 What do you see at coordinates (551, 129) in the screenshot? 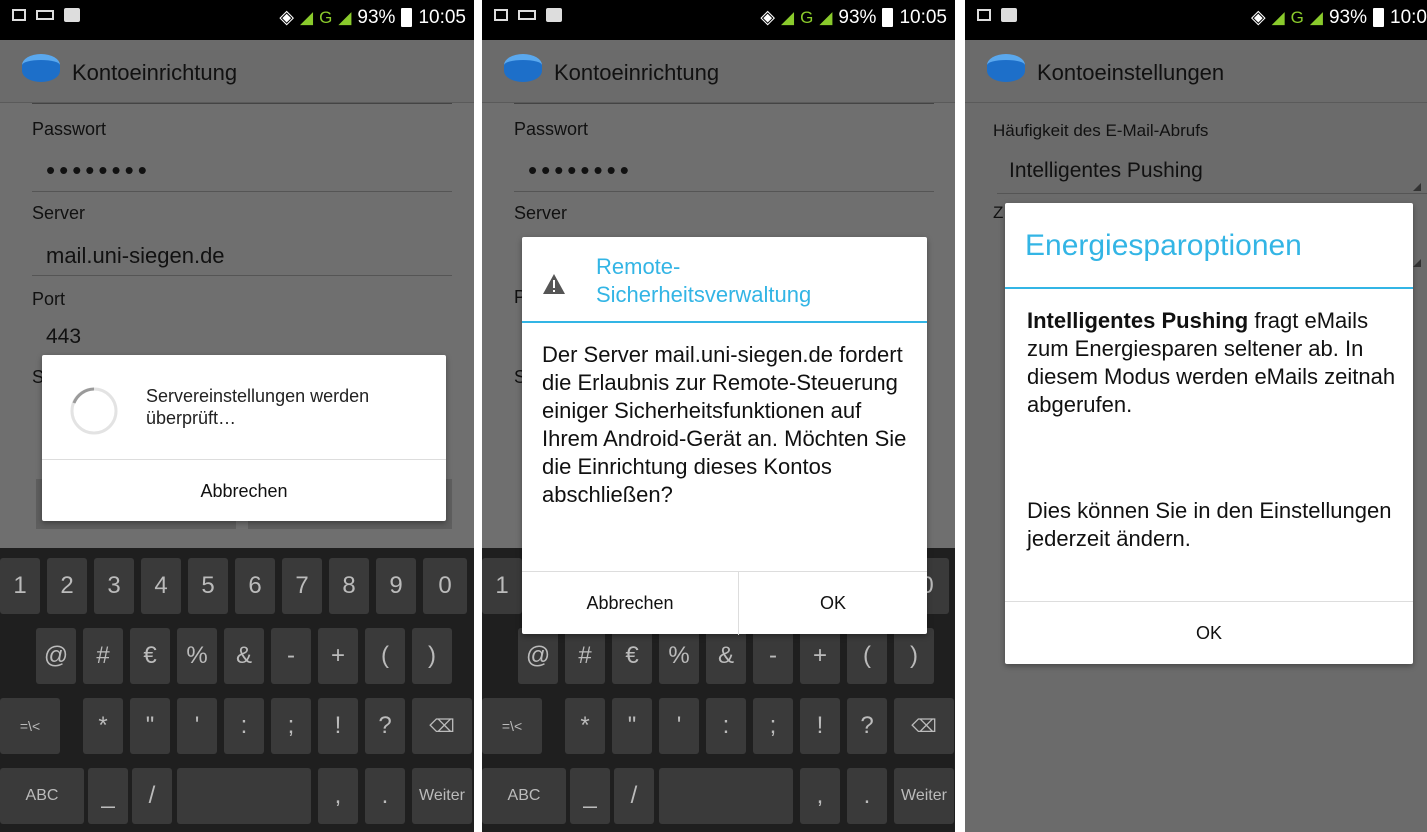
I see `password-label: Passwort` at bounding box center [551, 129].